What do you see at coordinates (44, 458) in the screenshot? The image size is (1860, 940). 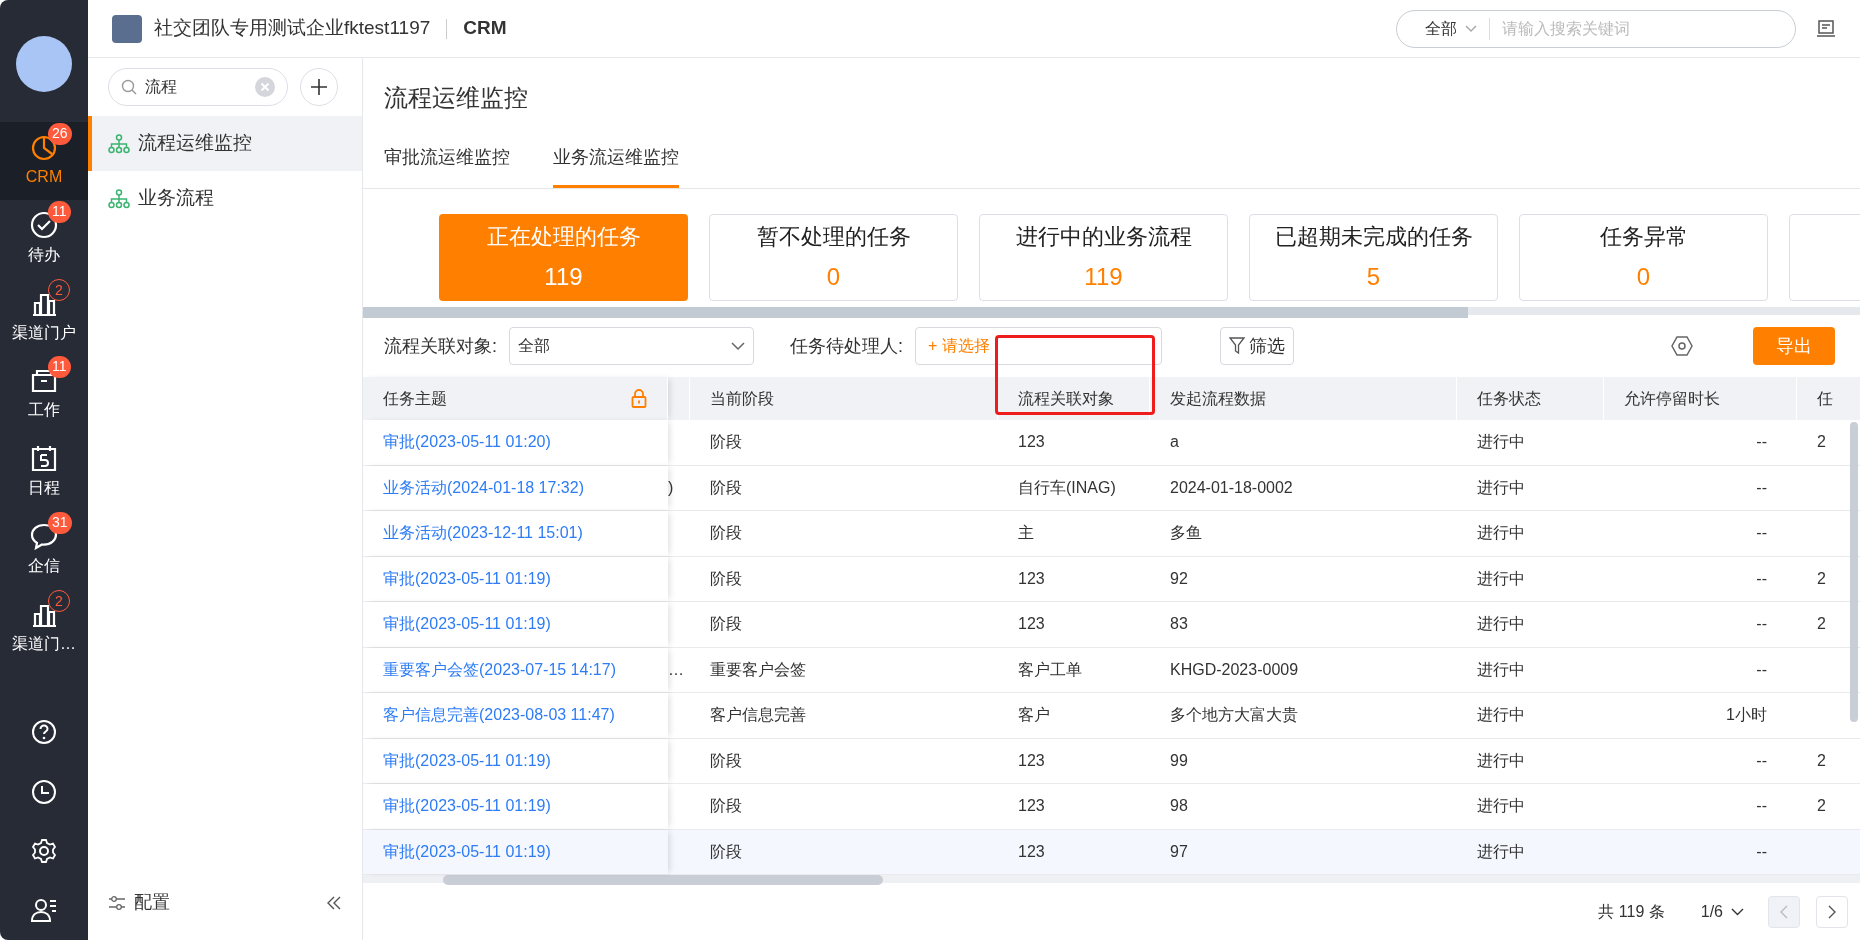 I see `calendar-icon` at bounding box center [44, 458].